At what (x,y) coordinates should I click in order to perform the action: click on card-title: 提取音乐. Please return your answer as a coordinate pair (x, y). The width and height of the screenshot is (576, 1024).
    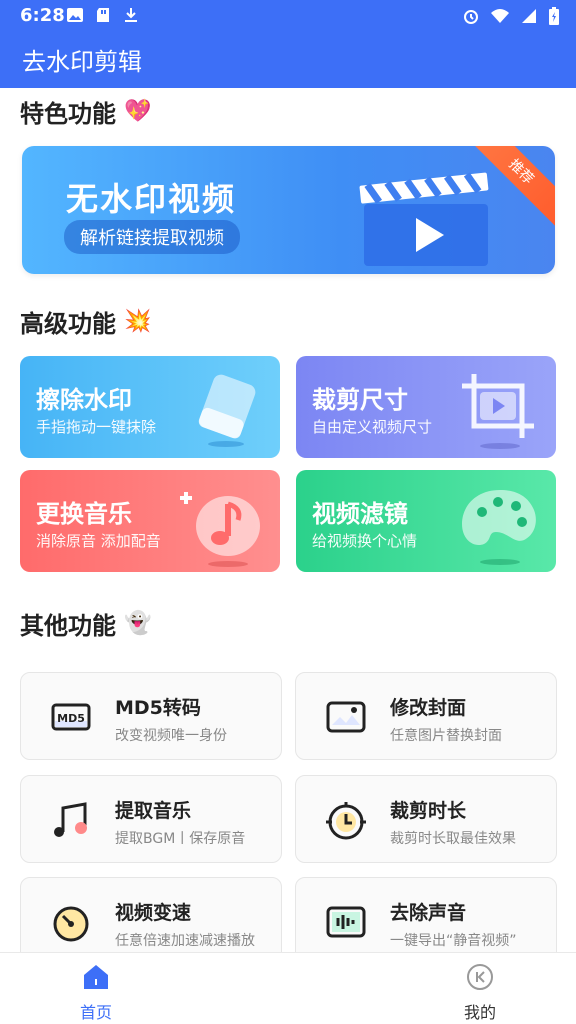
    Looking at the image, I should click on (153, 811).